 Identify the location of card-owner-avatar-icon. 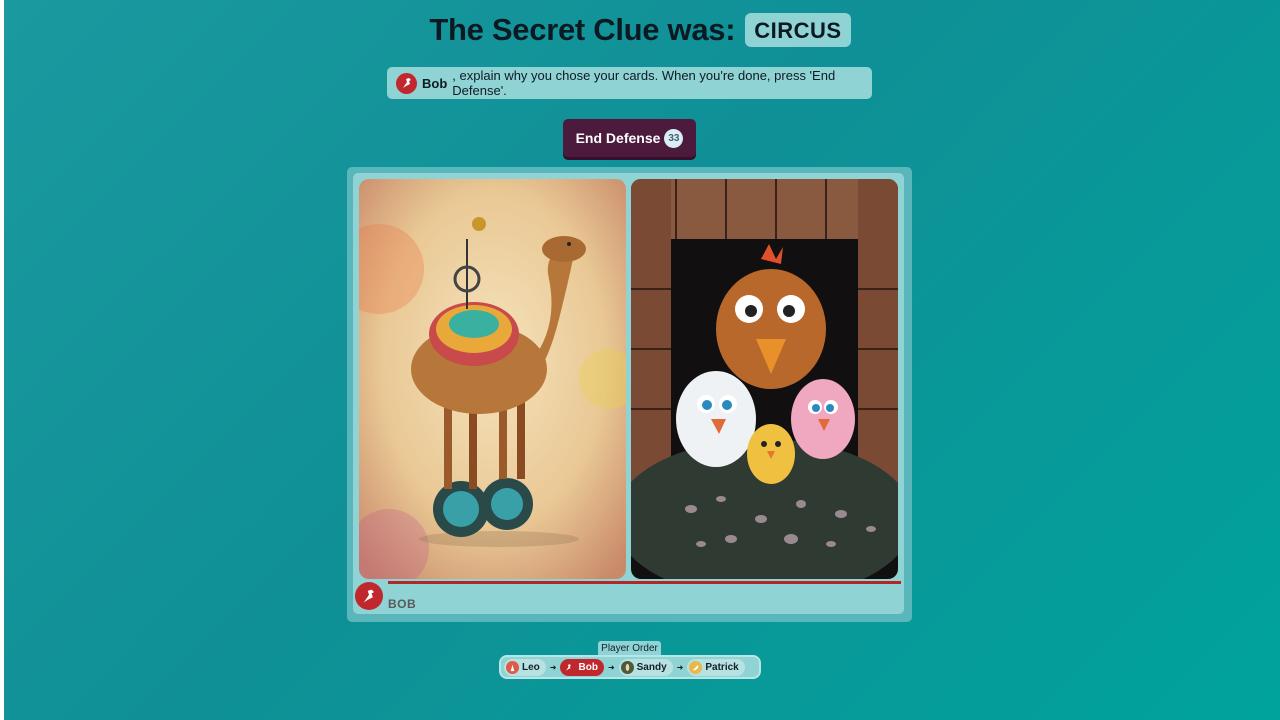
(369, 596).